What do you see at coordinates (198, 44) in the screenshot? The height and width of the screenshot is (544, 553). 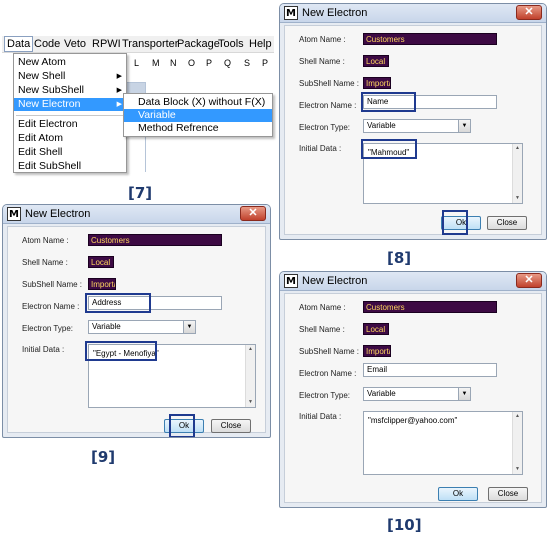 I see `menu-package: Package` at bounding box center [198, 44].